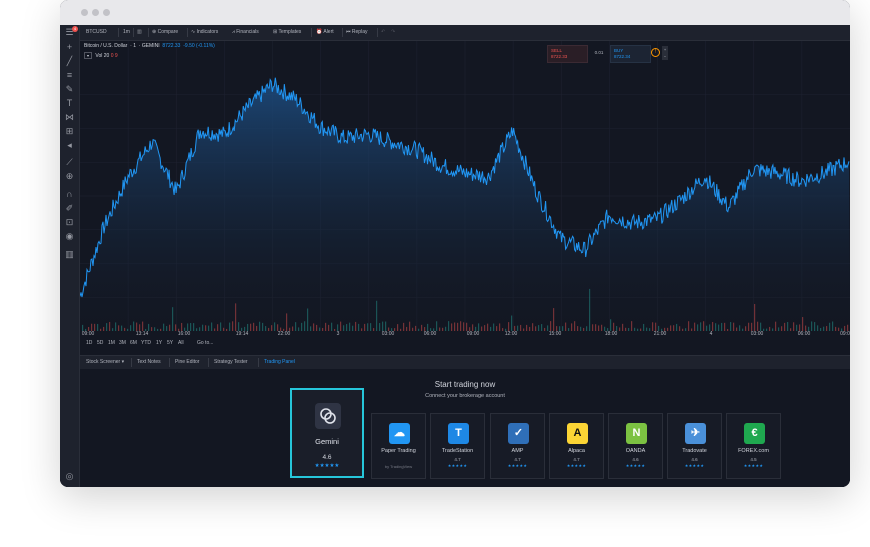  What do you see at coordinates (168, 32) in the screenshot?
I see `compare-label: Compare` at bounding box center [168, 32].